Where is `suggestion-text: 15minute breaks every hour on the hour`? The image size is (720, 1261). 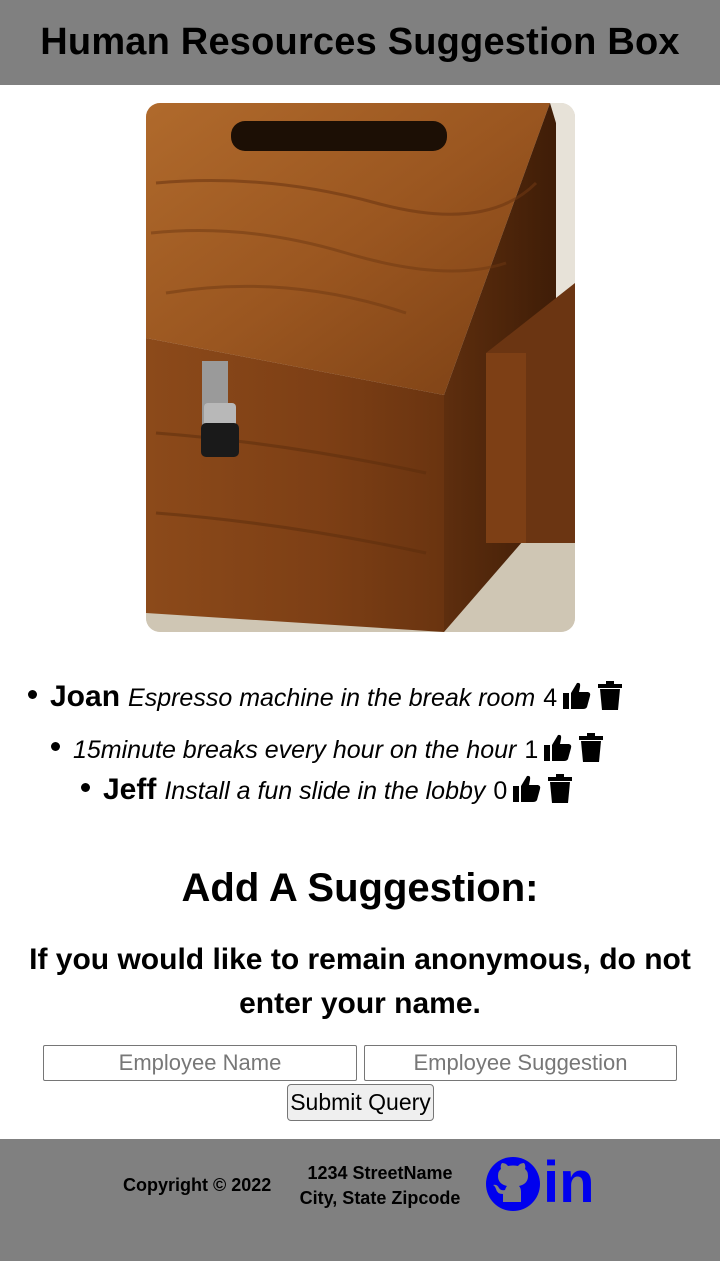
suggestion-text: 15minute breaks every hour on the hour is located at coordinates (295, 750).